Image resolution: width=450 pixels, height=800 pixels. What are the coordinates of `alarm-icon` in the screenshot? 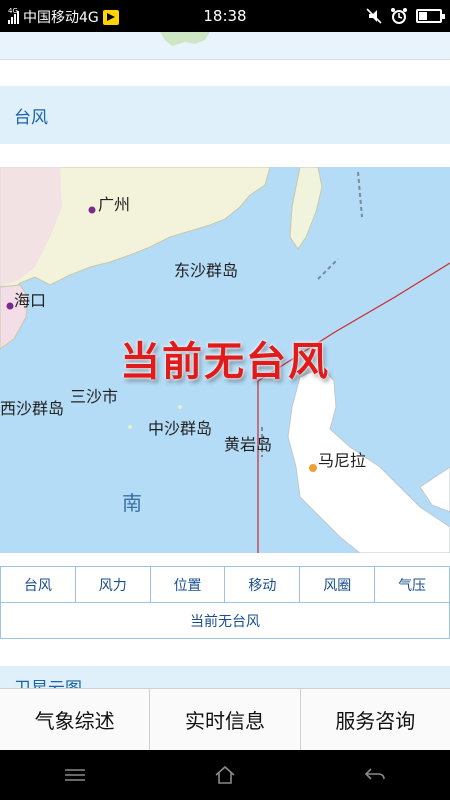 It's located at (399, 16).